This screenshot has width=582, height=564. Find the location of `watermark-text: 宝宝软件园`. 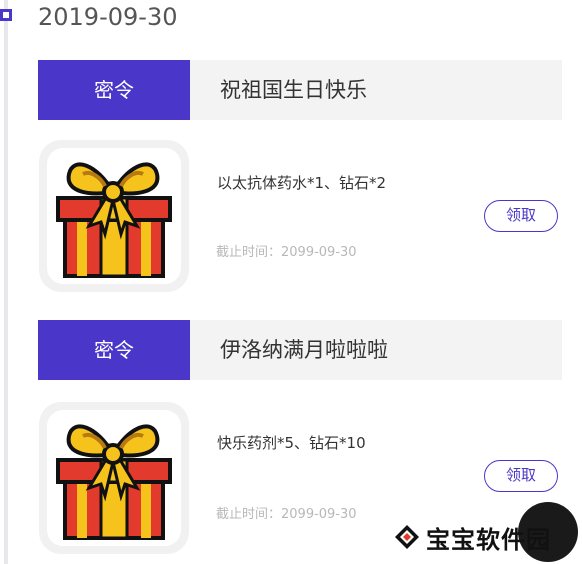

watermark-text: 宝宝软件园 is located at coordinates (488, 539).